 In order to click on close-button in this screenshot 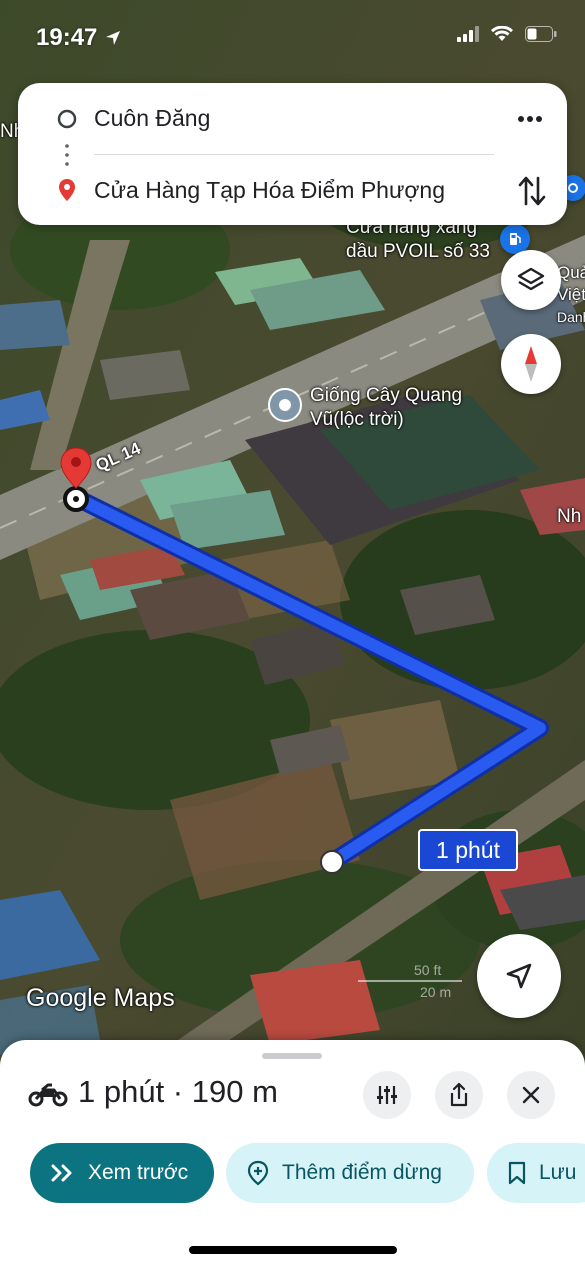, I will do `click(531, 1095)`.